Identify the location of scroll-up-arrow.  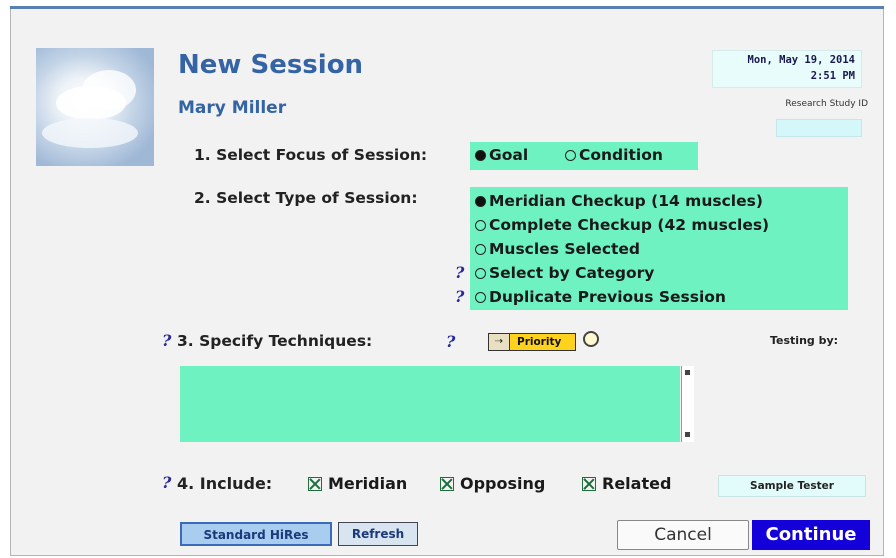
(687, 372).